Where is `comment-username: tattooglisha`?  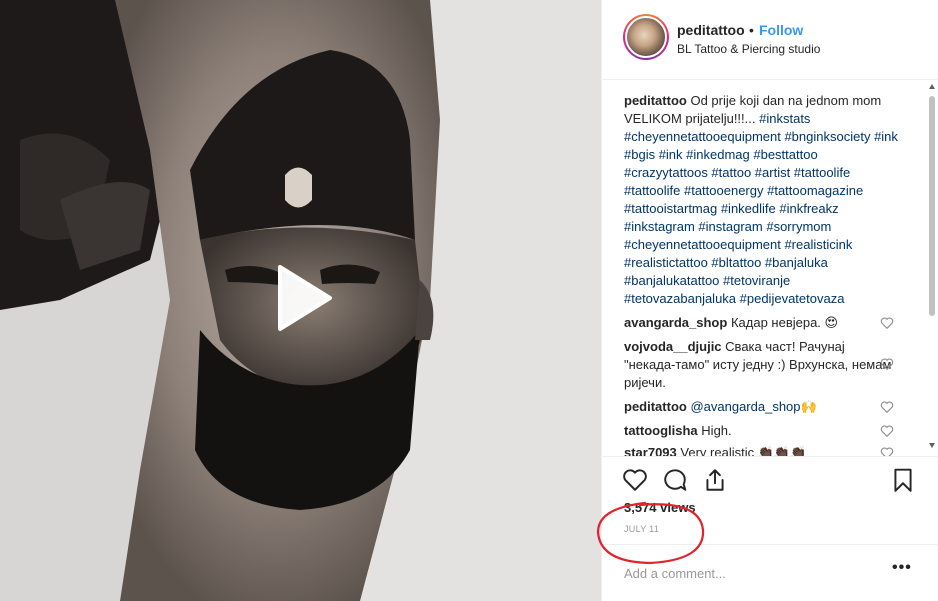 comment-username: tattooglisha is located at coordinates (661, 430).